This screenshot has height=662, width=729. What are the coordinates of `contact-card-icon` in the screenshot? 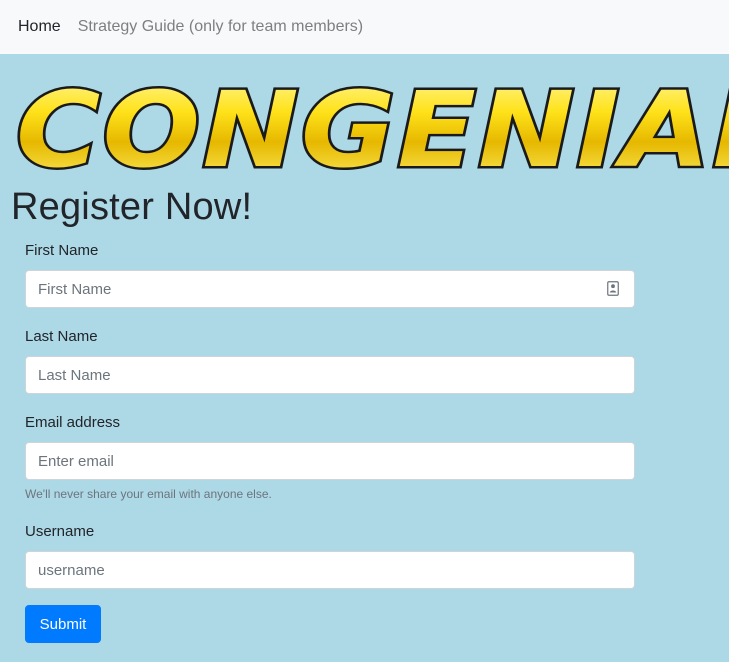 It's located at (613, 288).